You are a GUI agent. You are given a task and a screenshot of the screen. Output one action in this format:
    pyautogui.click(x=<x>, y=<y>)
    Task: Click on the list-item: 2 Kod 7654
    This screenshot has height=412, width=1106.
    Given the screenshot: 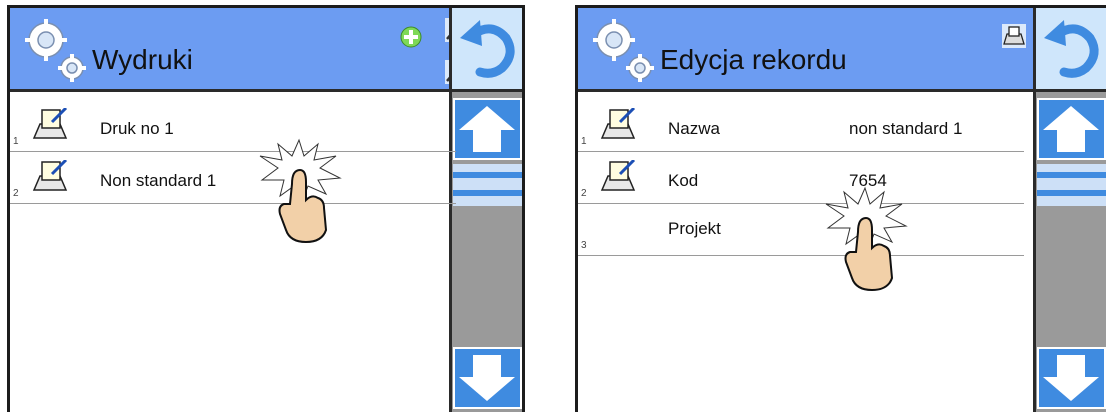 What is the action you would take?
    pyautogui.click(x=801, y=178)
    